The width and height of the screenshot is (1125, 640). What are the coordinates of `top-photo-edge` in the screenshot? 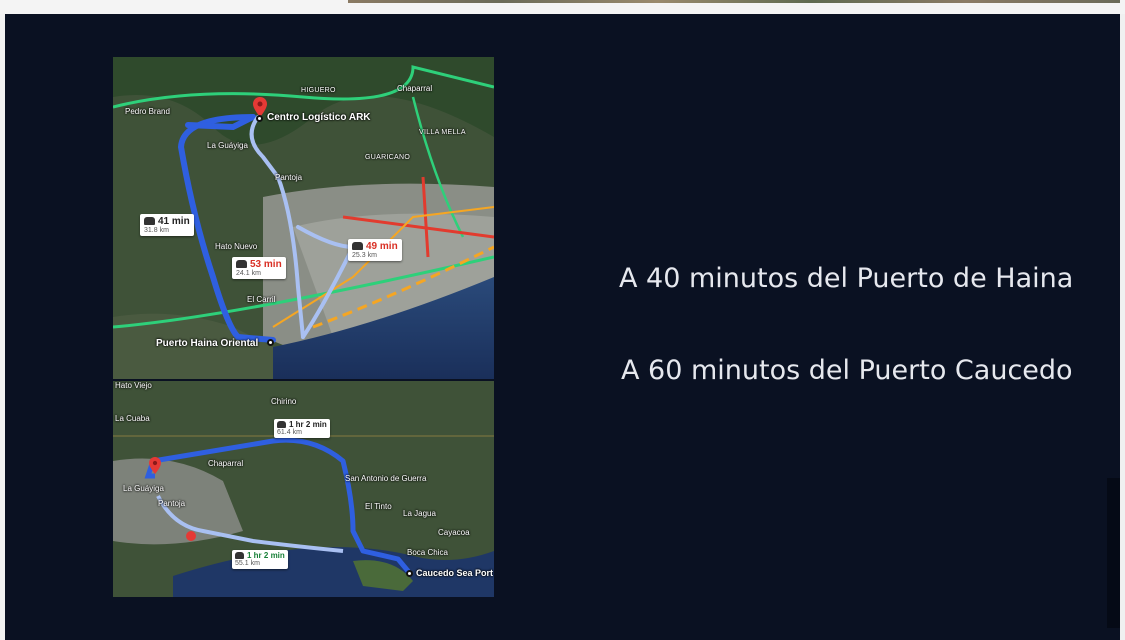 It's located at (734, 1).